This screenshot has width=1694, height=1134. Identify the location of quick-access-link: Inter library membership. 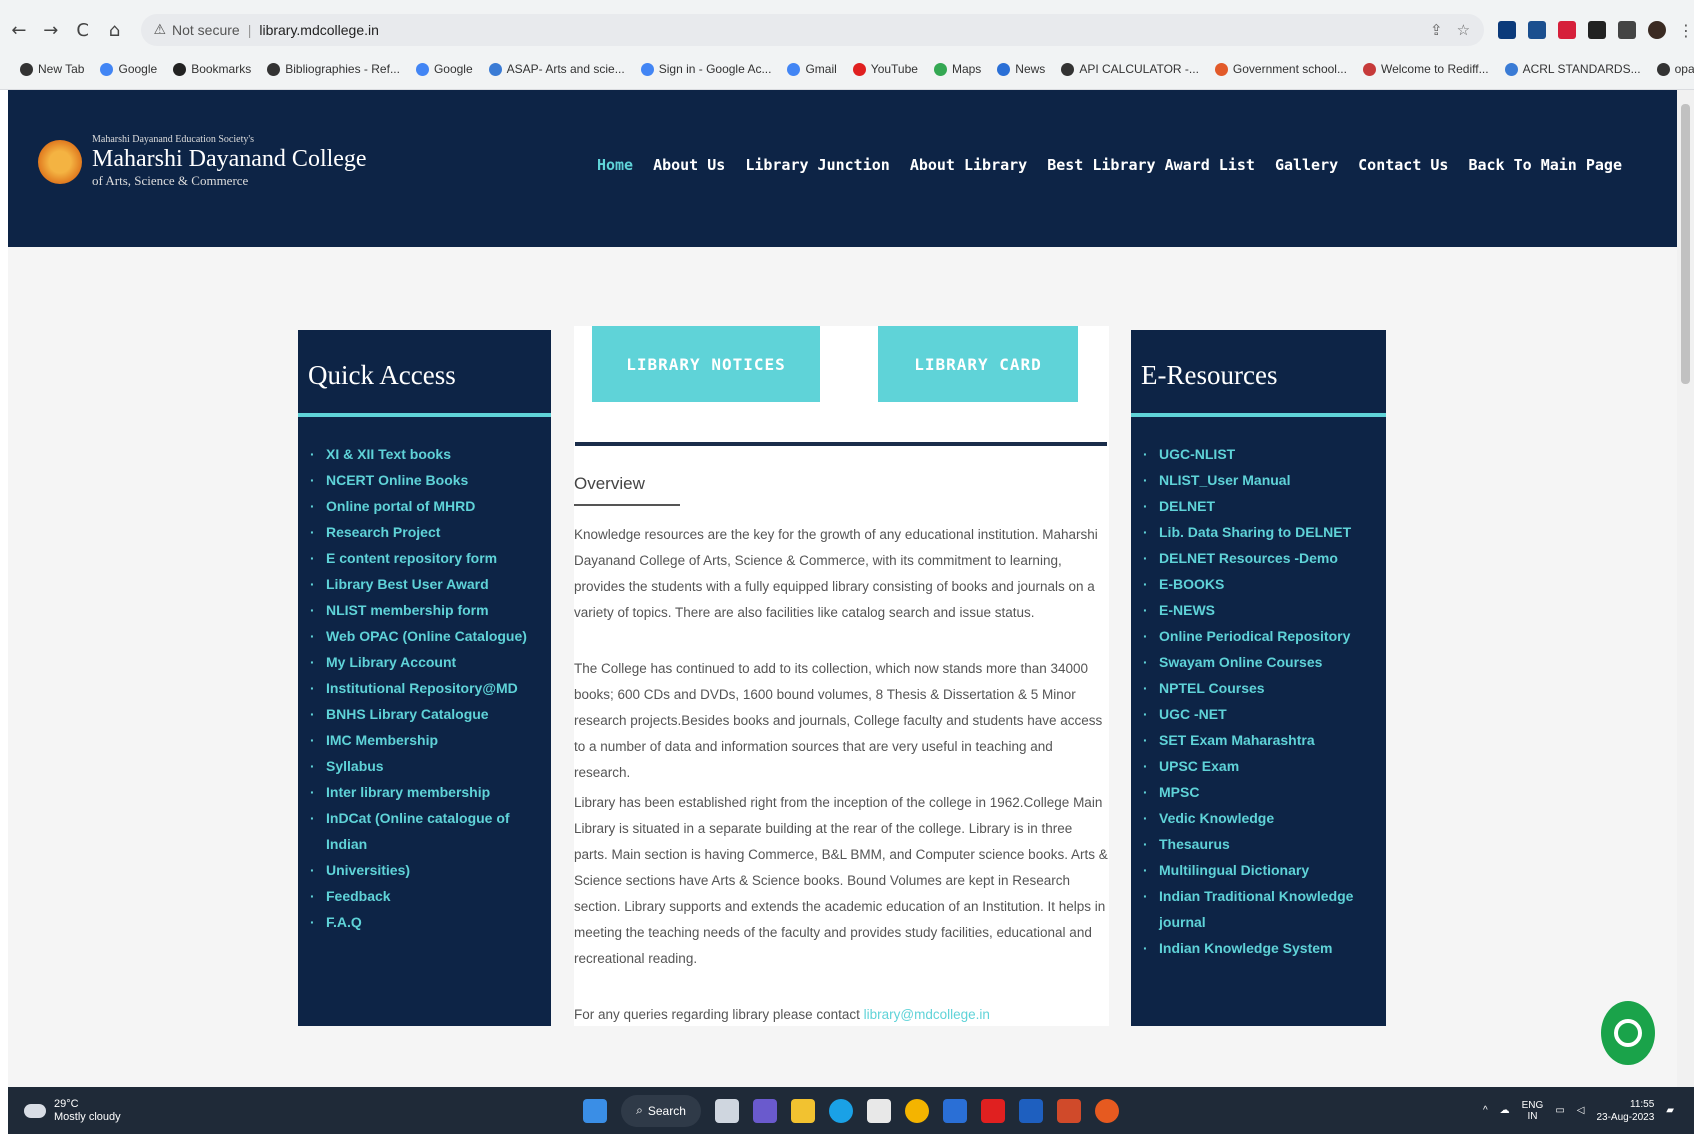
(430, 792).